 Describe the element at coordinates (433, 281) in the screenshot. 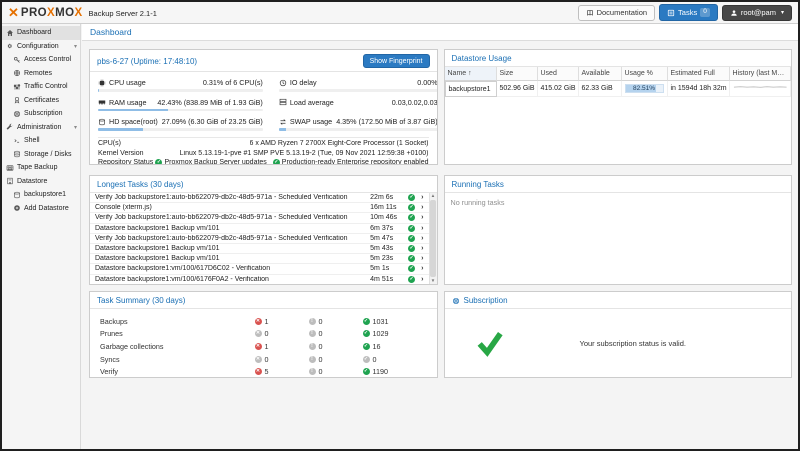

I see `scroll-down-icon: ▼` at that location.